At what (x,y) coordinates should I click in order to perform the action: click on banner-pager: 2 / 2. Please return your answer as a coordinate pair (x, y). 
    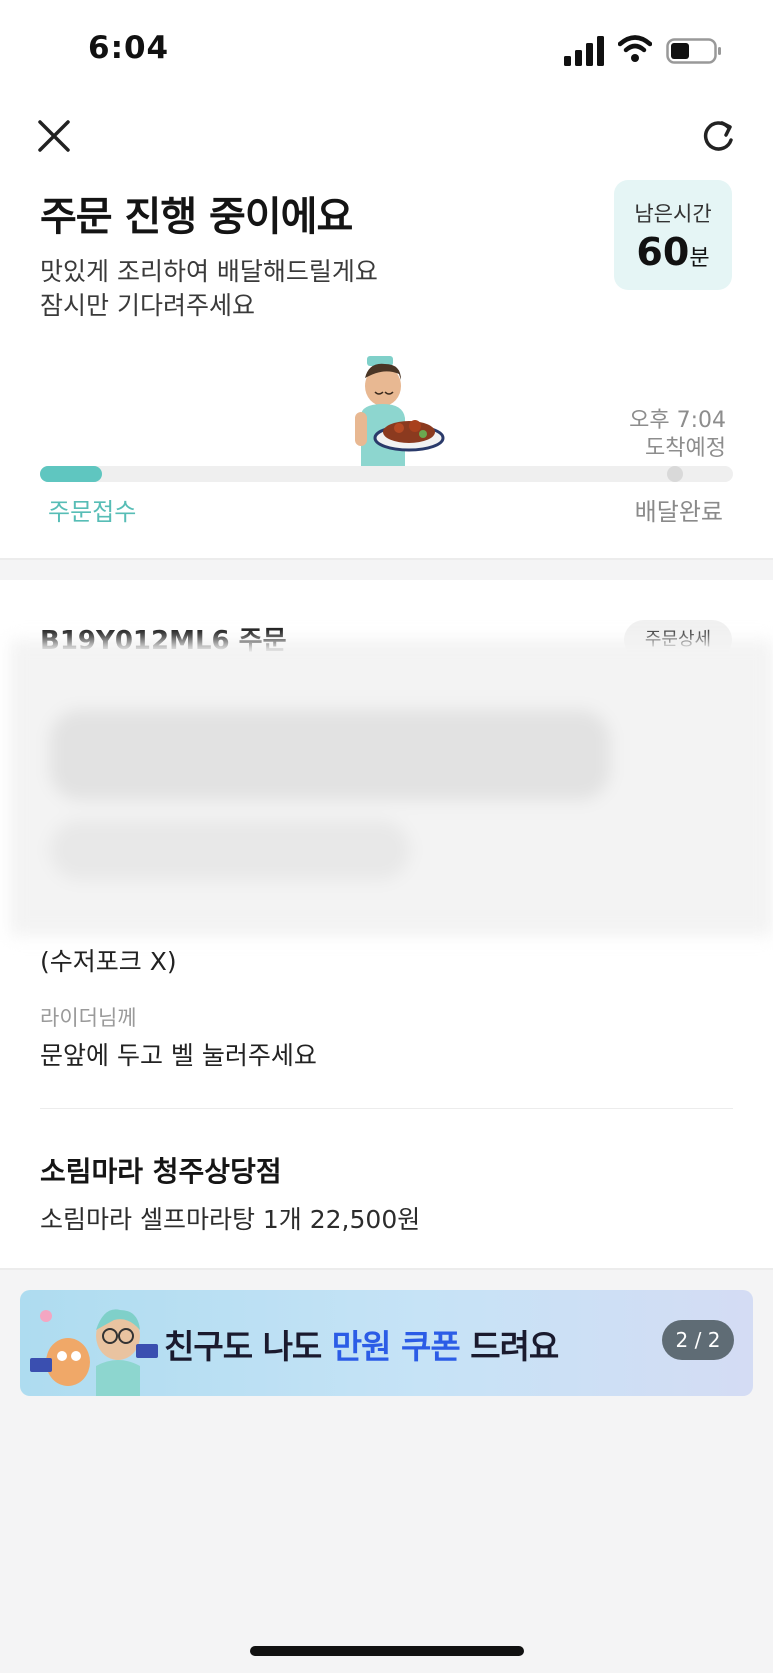
    Looking at the image, I should click on (698, 1340).